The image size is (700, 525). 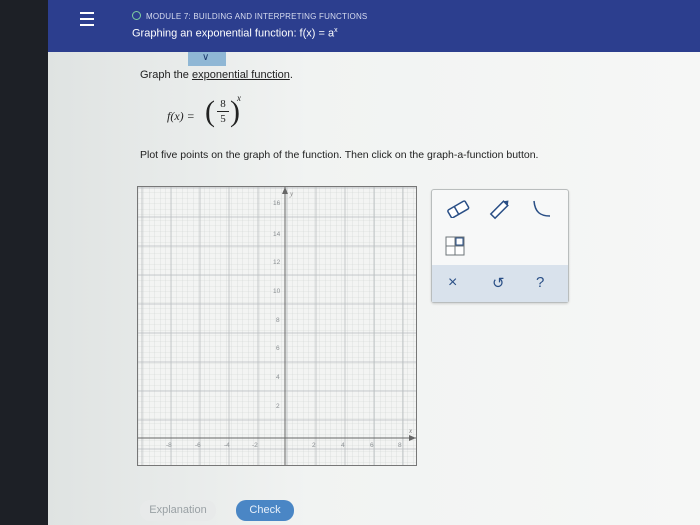 I want to click on y-tick-label: 4, so click(x=278, y=377).